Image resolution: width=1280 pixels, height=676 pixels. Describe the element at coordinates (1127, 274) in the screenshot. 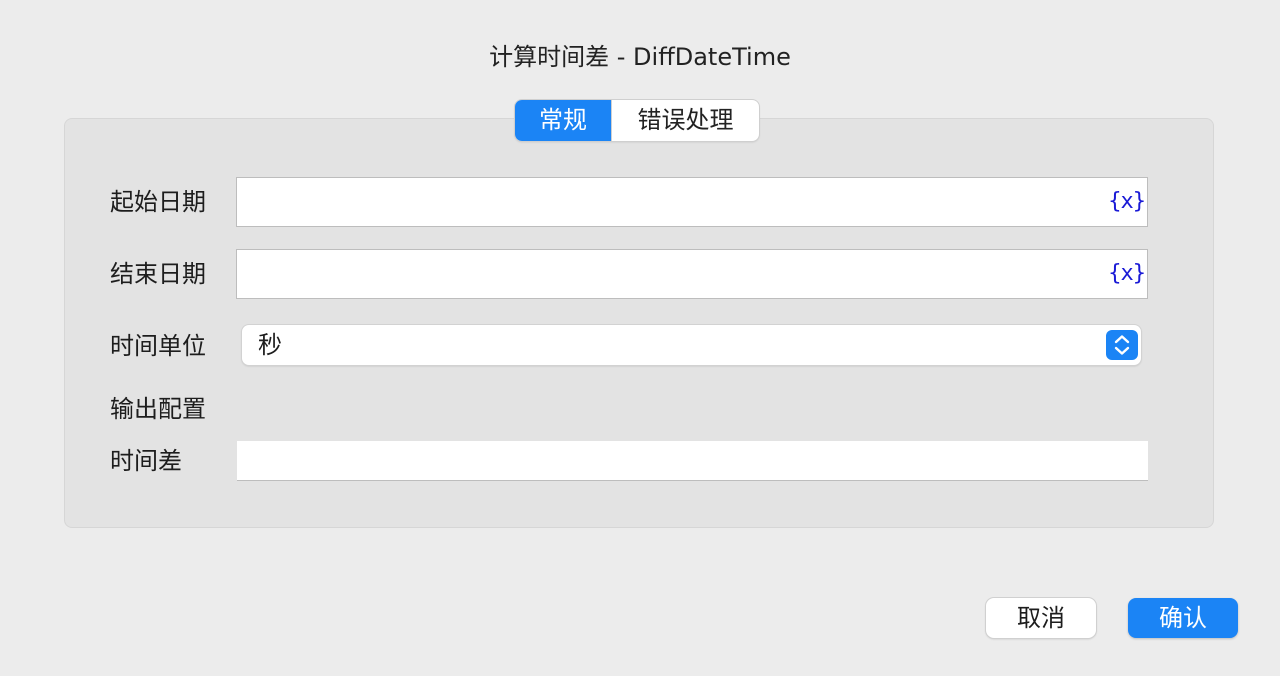

I see `end-date-variable-button: {x}` at that location.